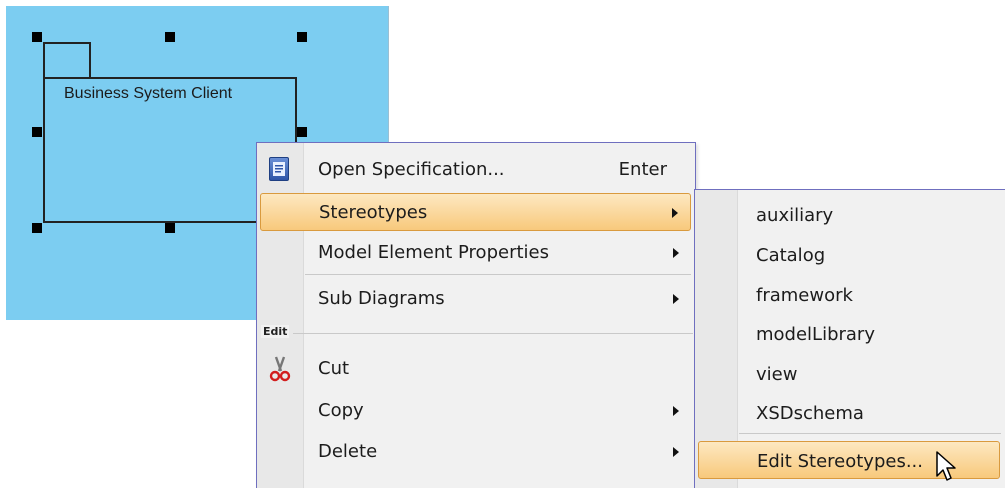  Describe the element at coordinates (341, 410) in the screenshot. I see `menu-item-label: Copy` at that location.